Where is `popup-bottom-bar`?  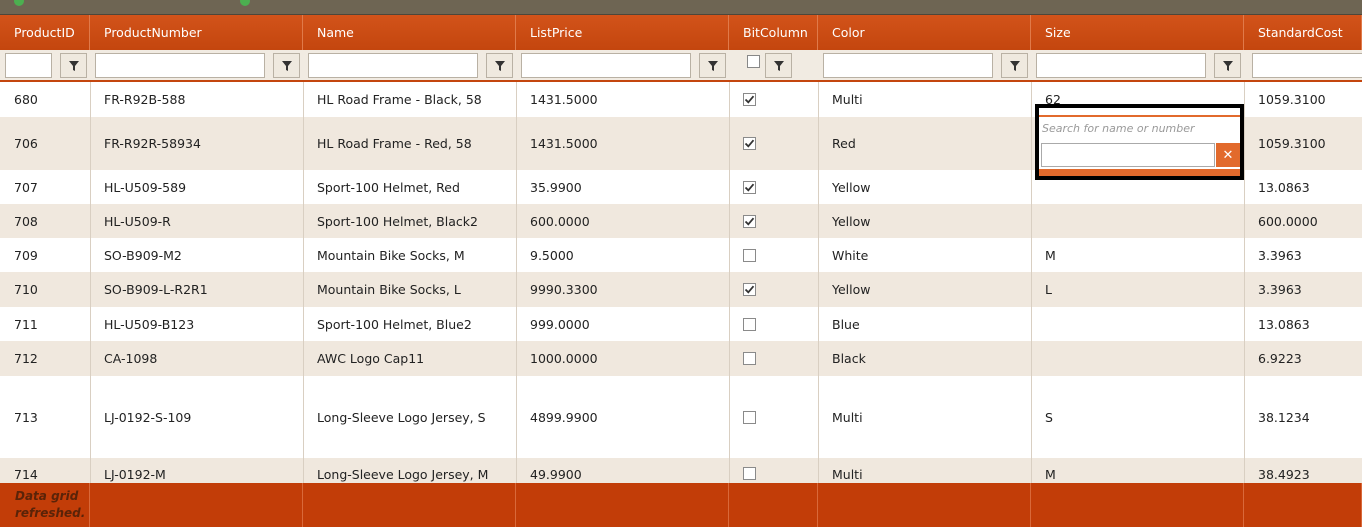
popup-bottom-bar is located at coordinates (1139, 172).